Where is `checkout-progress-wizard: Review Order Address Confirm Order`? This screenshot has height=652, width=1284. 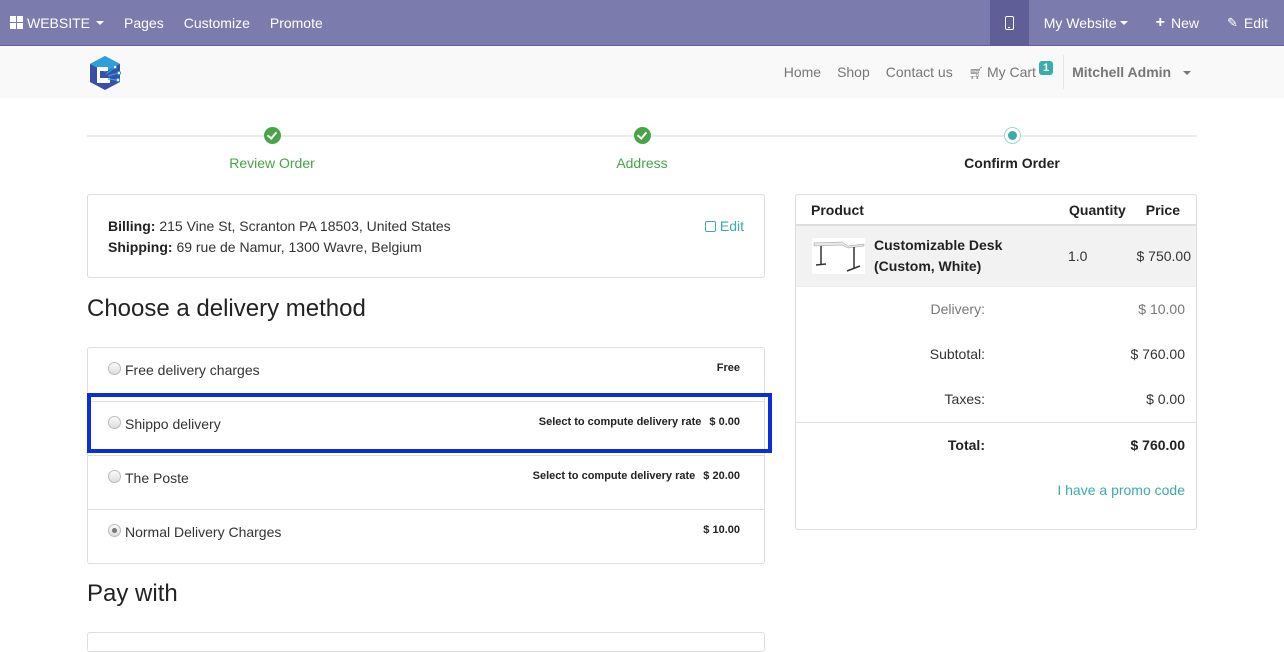
checkout-progress-wizard: Review Order Address Confirm Order is located at coordinates (642, 150).